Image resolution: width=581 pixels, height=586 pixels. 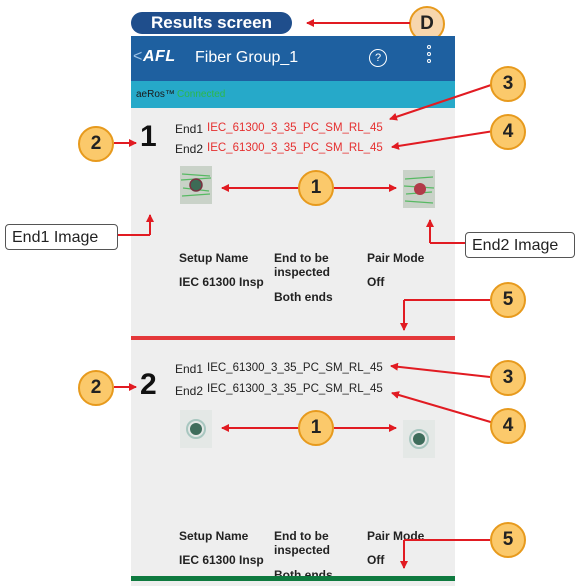 I want to click on connection-status: Connected, so click(x=201, y=94).